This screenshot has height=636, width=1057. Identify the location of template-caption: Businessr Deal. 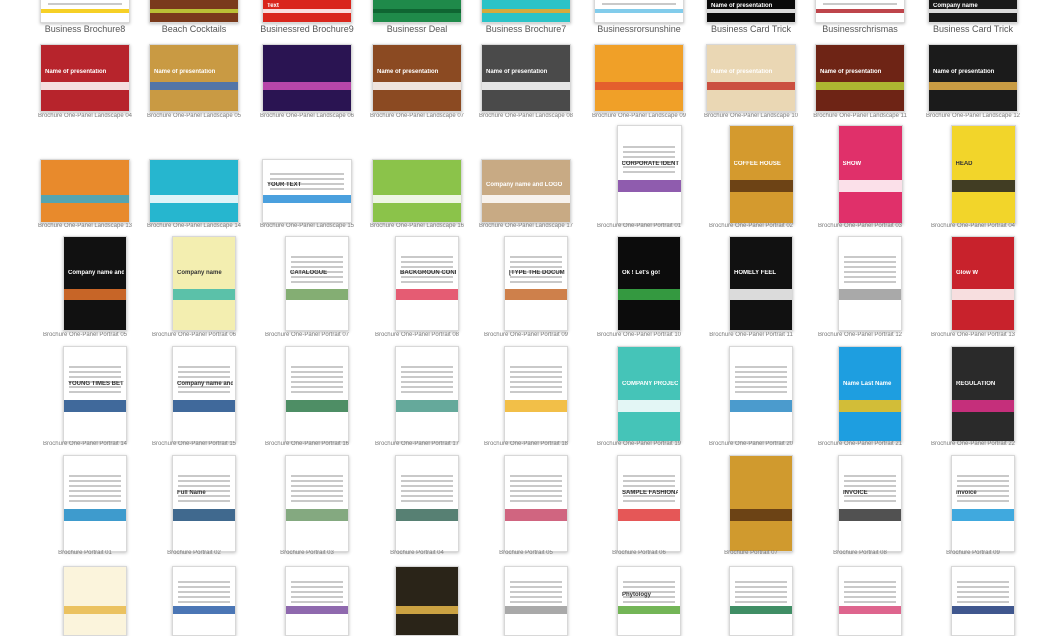
(417, 29).